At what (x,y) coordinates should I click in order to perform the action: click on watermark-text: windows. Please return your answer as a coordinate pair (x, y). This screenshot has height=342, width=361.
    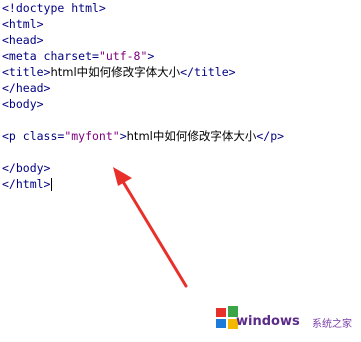
    Looking at the image, I should click on (268, 321).